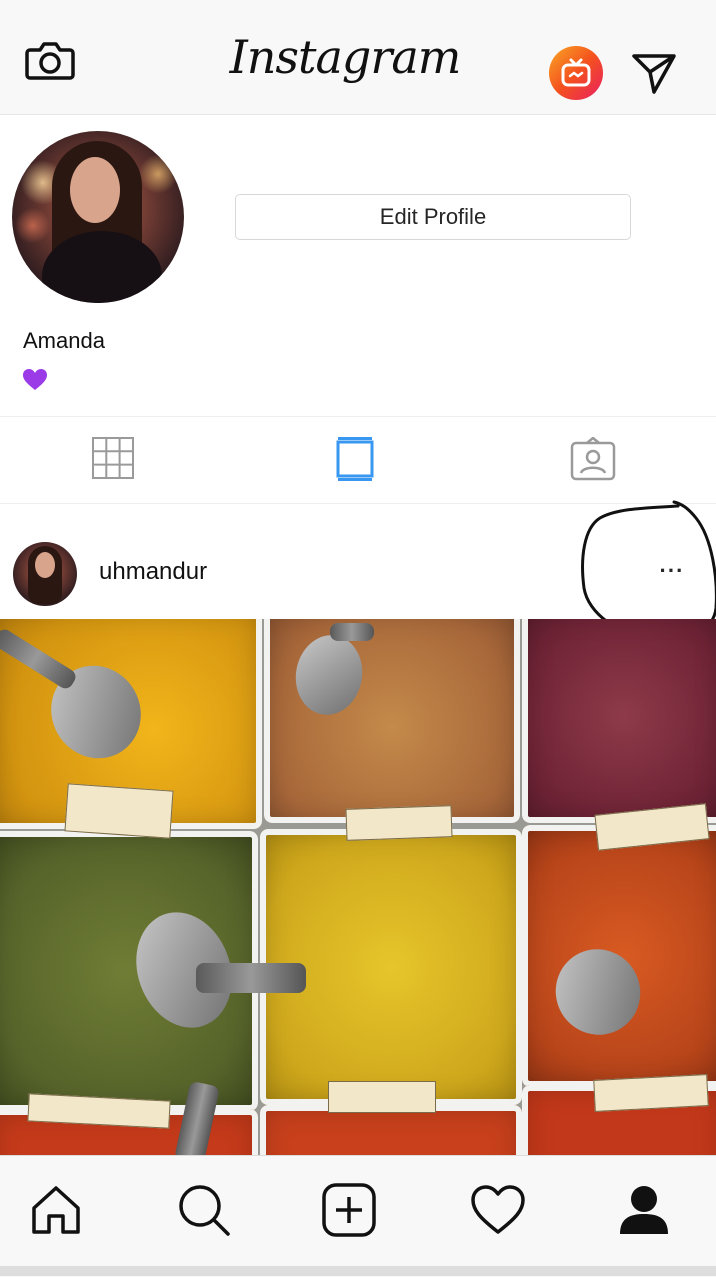  What do you see at coordinates (113, 458) in the screenshot?
I see `grid-icon` at bounding box center [113, 458].